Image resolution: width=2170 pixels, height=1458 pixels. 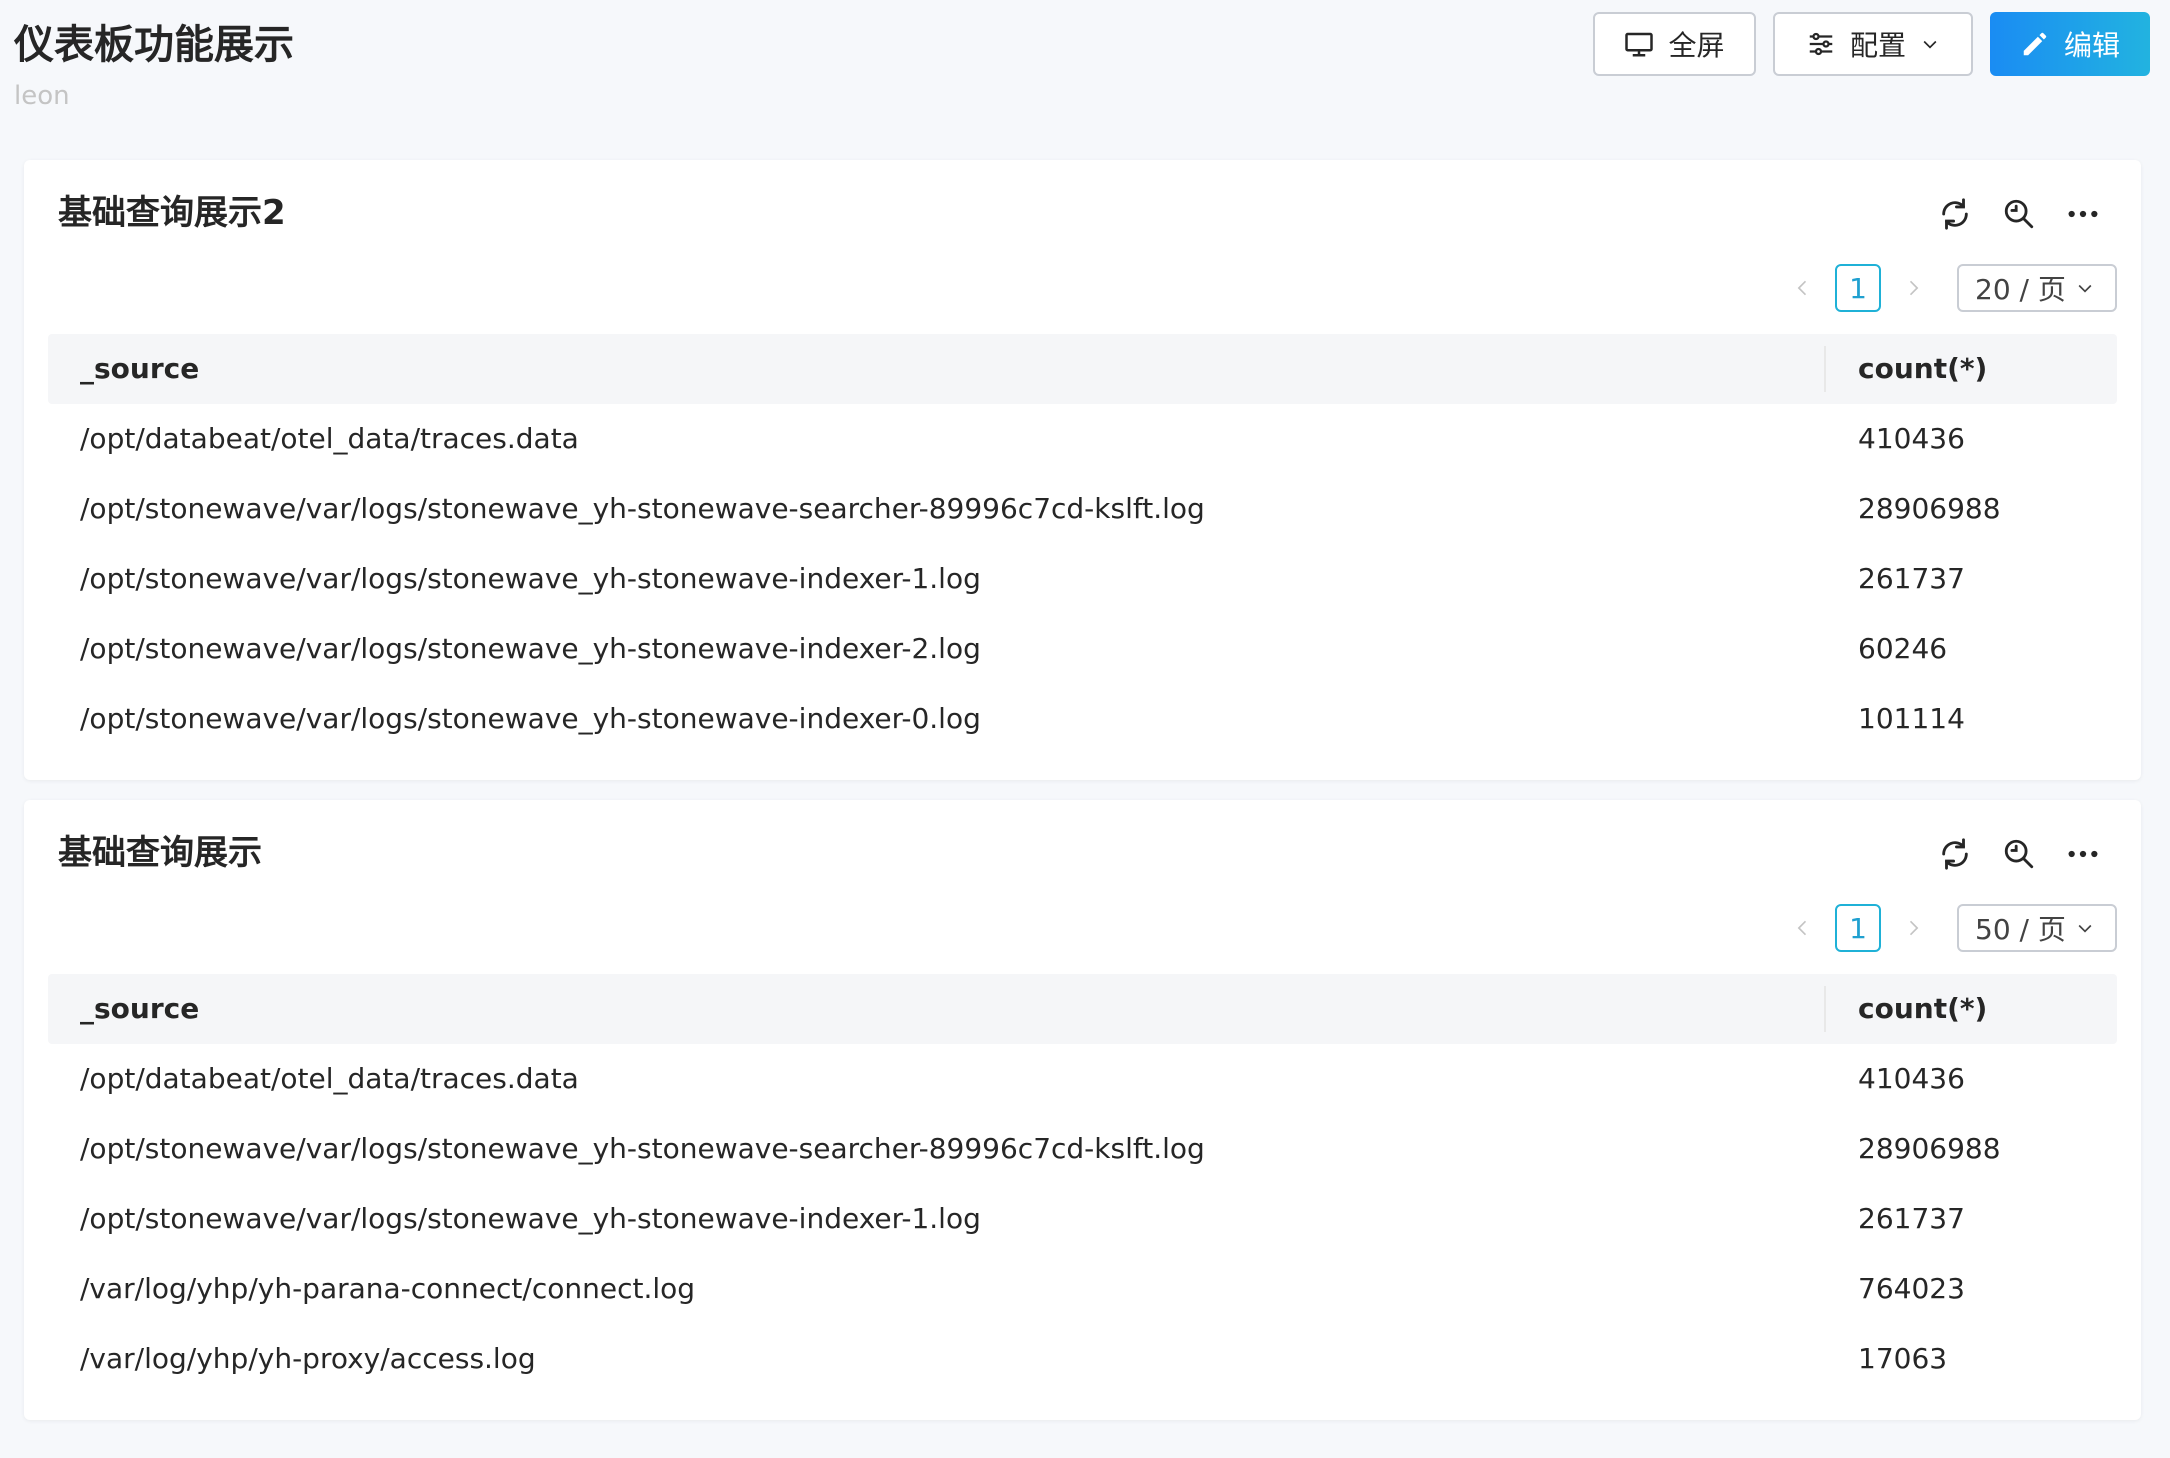 I want to click on source-cell: /var/log/yhp/yh-proxy/access.log, so click(x=308, y=1358).